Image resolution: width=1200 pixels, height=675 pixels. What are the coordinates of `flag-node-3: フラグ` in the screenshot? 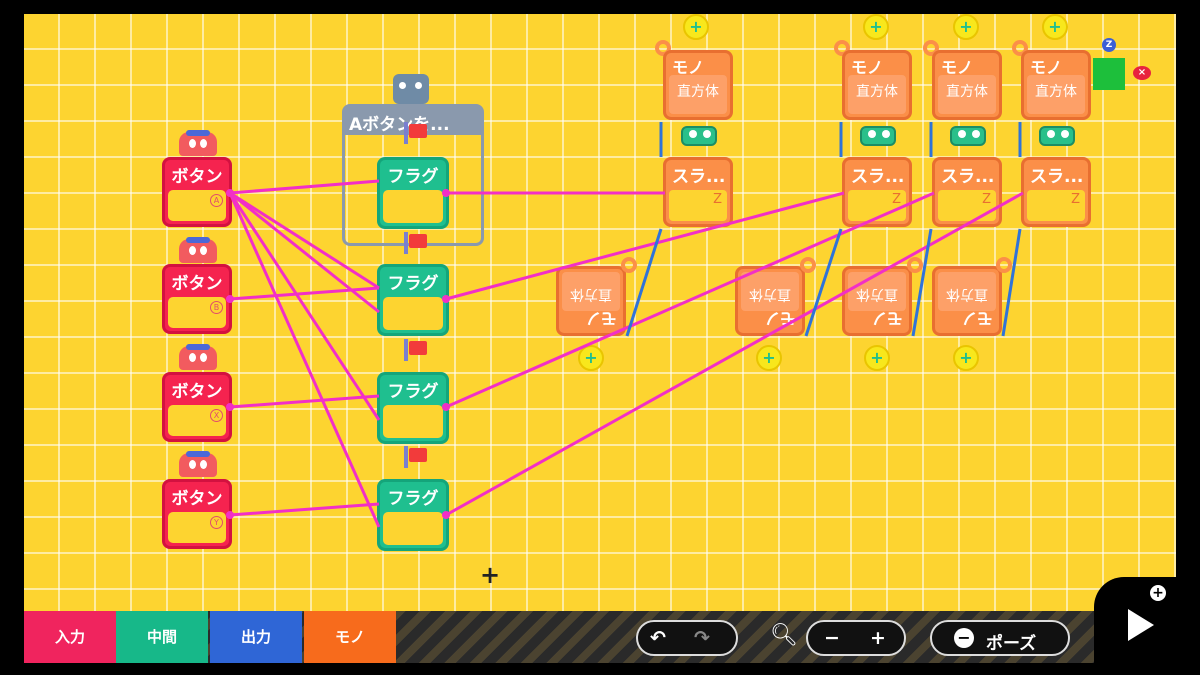 It's located at (413, 408).